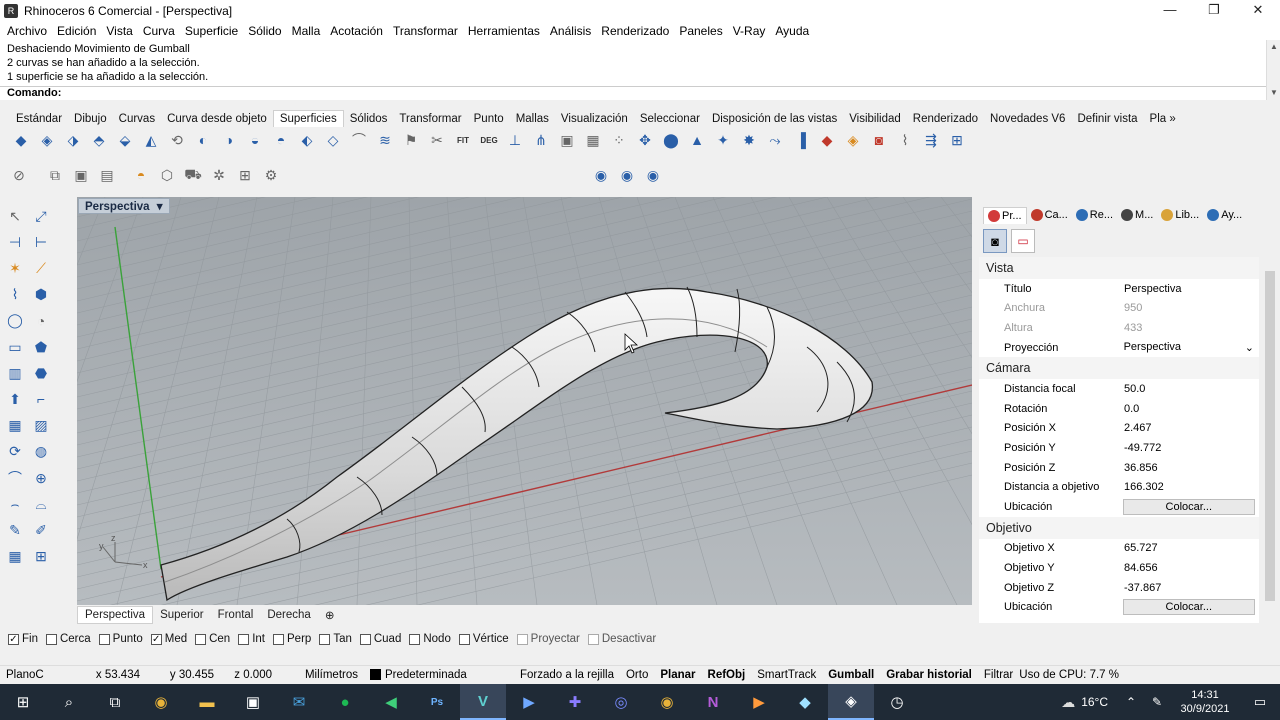 This screenshot has height=720, width=1280. Describe the element at coordinates (998, 675) in the screenshot. I see `filter-toggle: Filtrar` at that location.